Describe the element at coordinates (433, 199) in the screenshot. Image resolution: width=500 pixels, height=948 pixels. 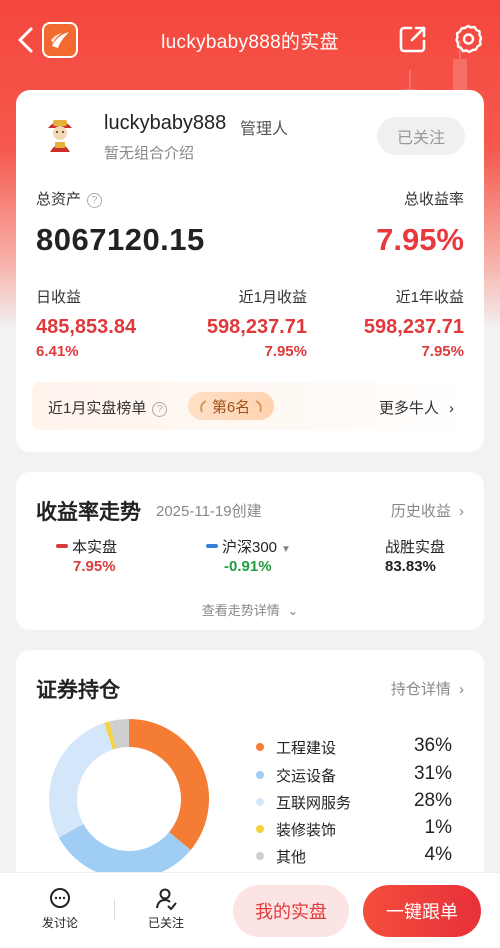
I see `total-rate-label: 总收益率` at that location.